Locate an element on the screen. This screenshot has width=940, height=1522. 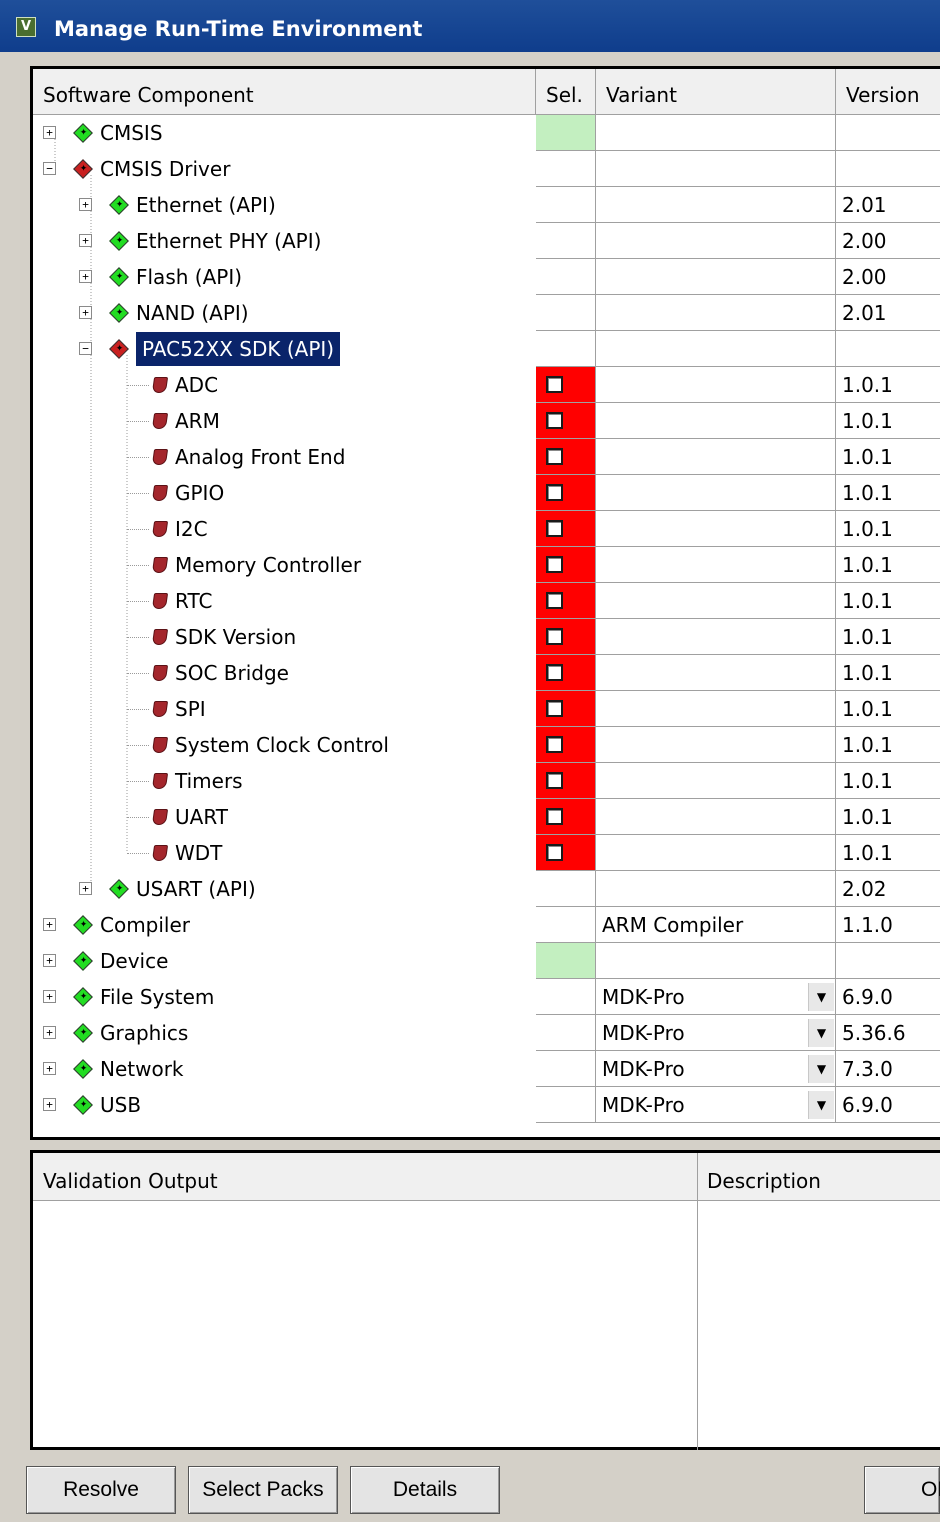
ok-button: OK is located at coordinates (902, 1490).